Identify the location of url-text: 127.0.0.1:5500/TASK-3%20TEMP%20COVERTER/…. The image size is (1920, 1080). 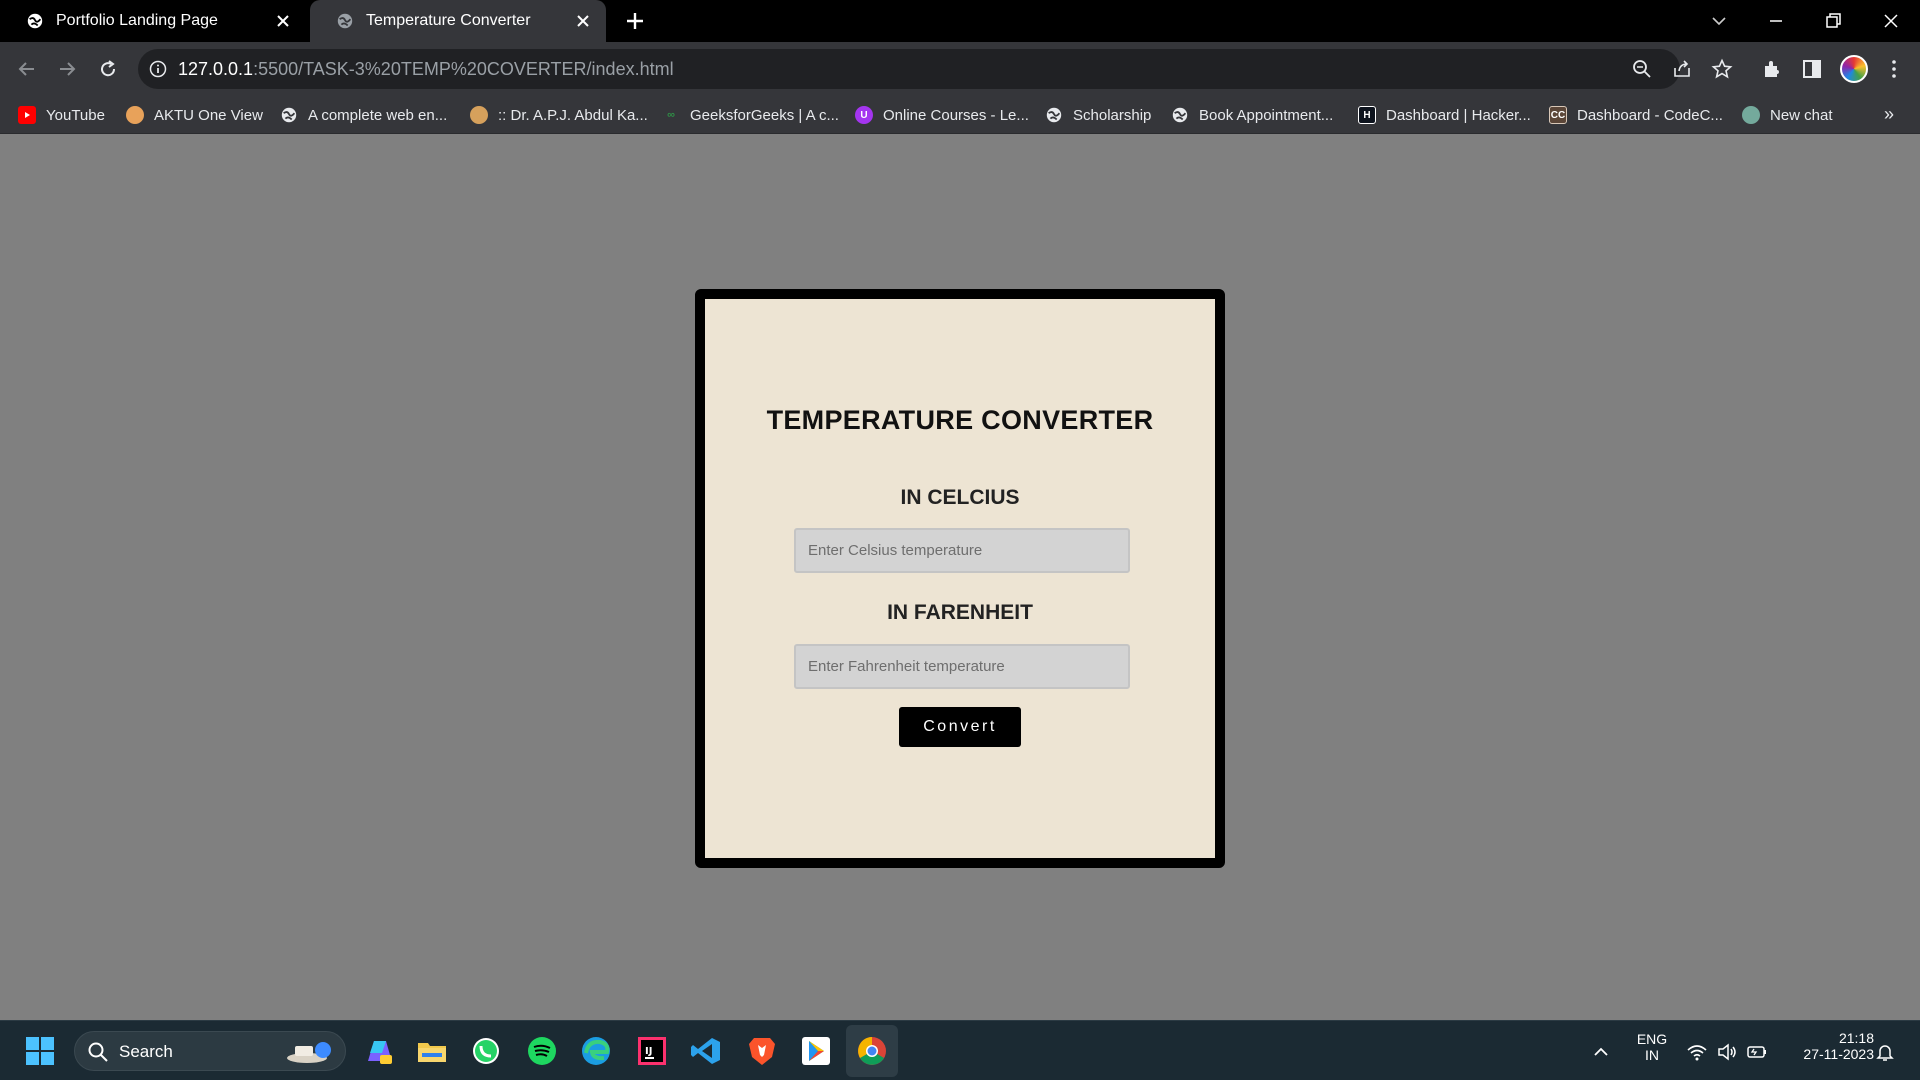
(426, 69).